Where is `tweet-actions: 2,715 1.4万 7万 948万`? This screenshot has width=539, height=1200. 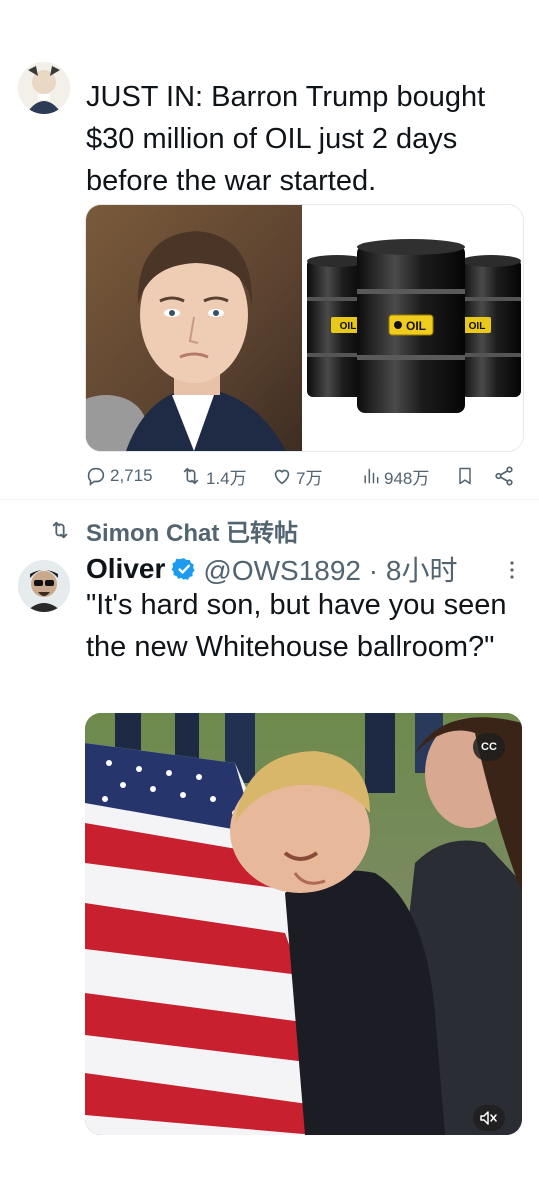 tweet-actions: 2,715 1.4万 7万 948万 is located at coordinates (303, 476).